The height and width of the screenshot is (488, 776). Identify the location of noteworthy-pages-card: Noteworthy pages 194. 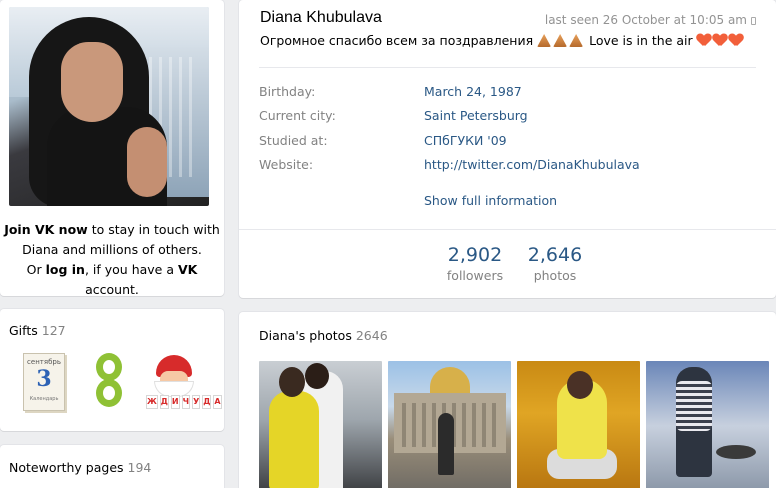
(112, 466).